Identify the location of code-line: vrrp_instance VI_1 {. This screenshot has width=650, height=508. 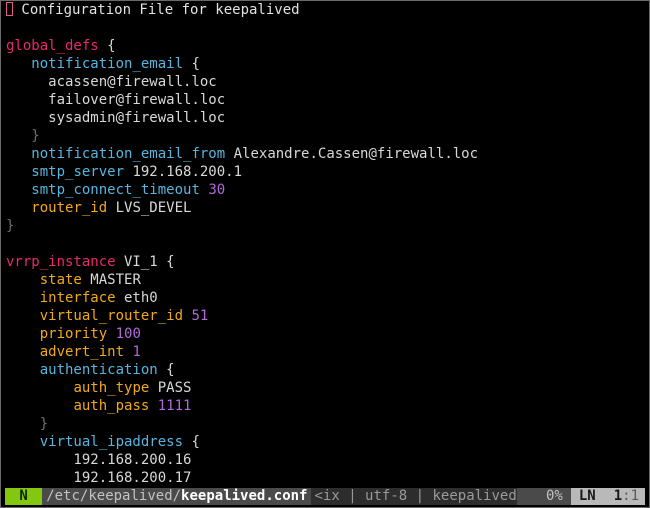
(326, 262).